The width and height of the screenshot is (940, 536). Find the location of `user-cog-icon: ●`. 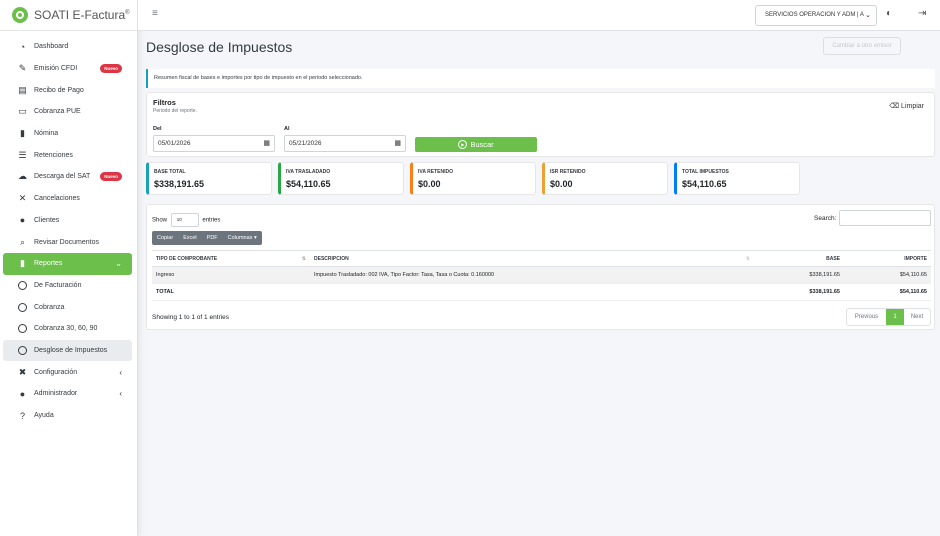

user-cog-icon: ● is located at coordinates (22, 393).